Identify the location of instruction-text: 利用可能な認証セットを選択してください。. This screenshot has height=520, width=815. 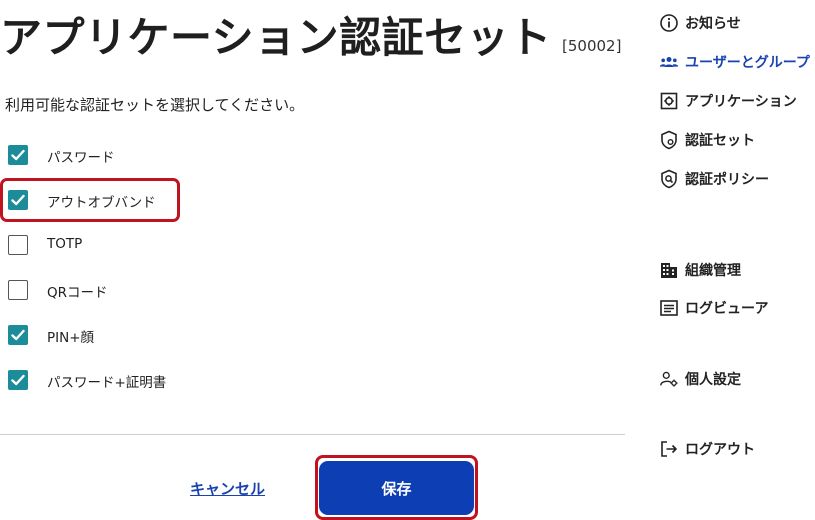
(155, 105).